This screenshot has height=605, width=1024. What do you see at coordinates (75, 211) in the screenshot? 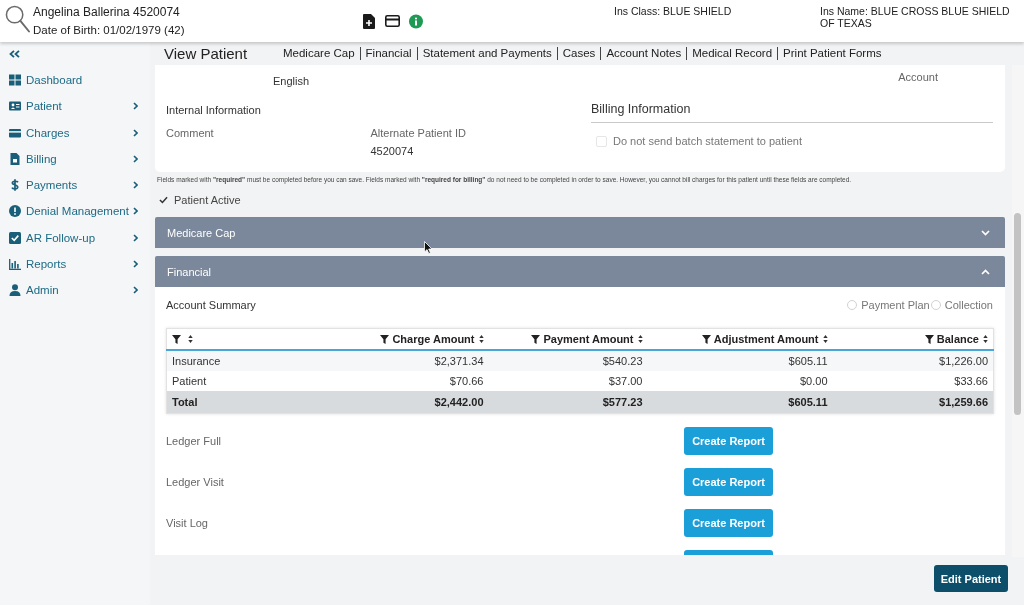
I see `sidebar-item: Denial Management` at bounding box center [75, 211].